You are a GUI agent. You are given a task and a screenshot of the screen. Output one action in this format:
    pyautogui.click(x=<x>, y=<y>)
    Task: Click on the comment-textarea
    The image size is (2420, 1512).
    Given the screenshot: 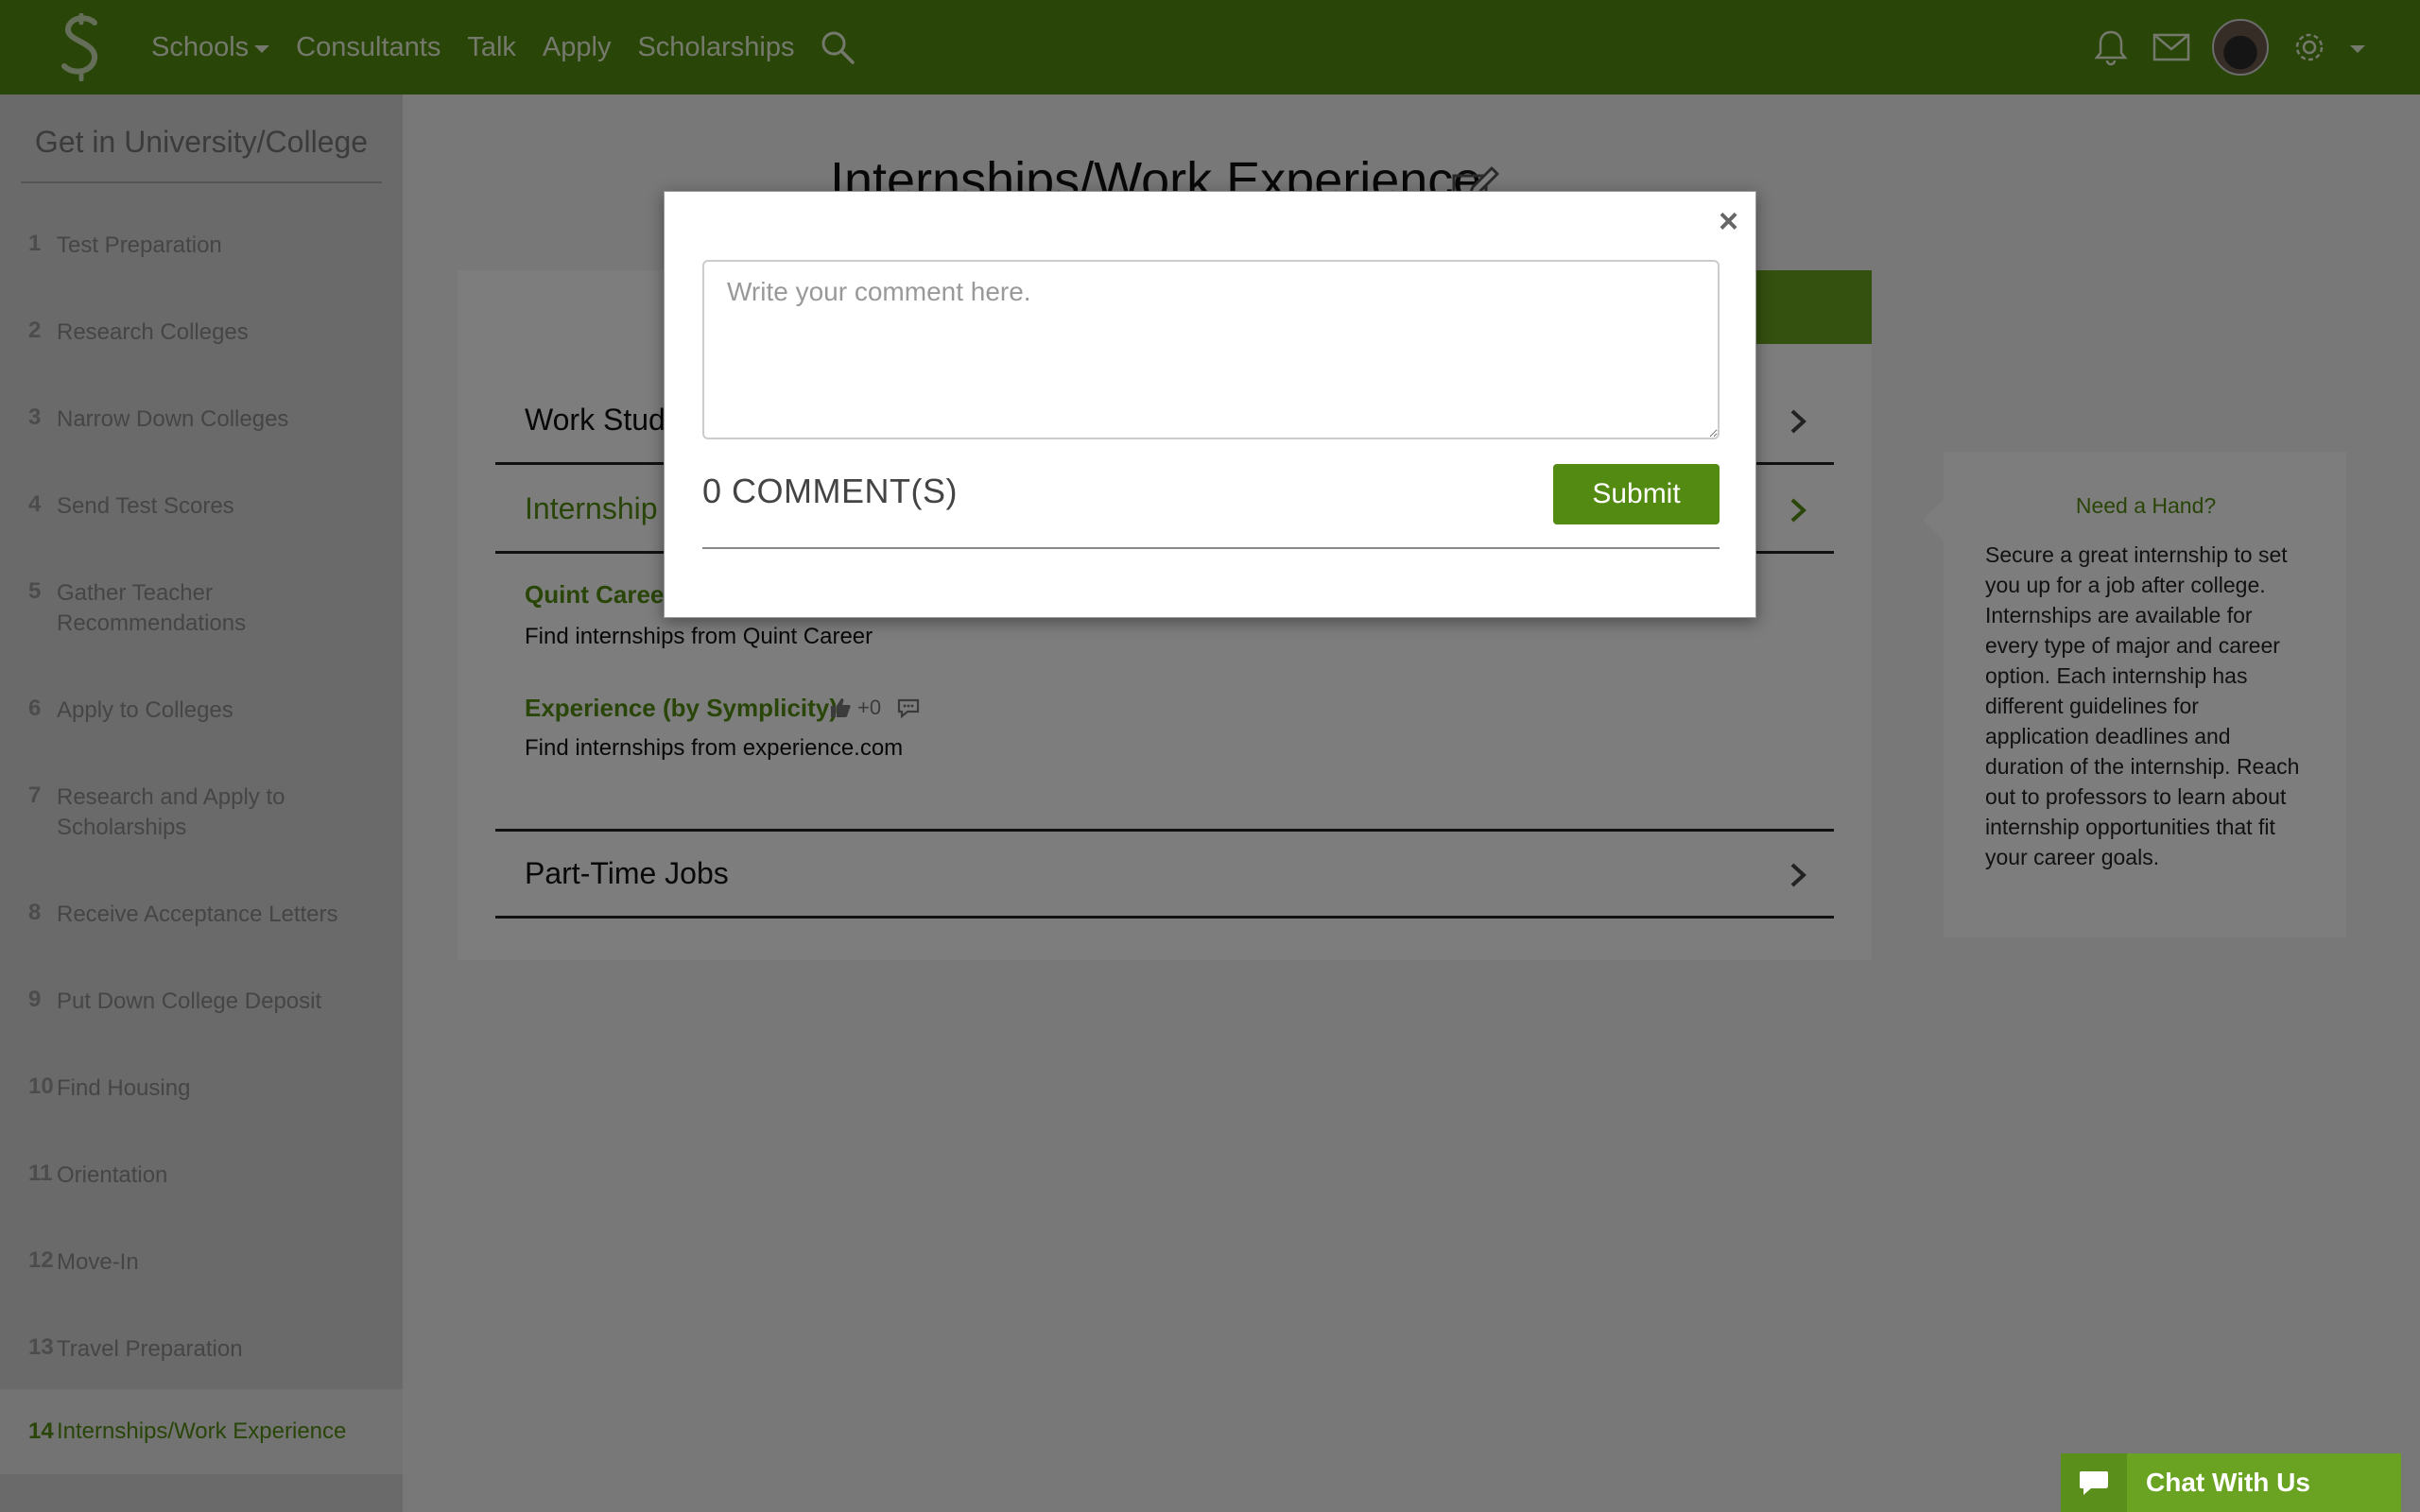 What is the action you would take?
    pyautogui.click(x=1211, y=349)
    